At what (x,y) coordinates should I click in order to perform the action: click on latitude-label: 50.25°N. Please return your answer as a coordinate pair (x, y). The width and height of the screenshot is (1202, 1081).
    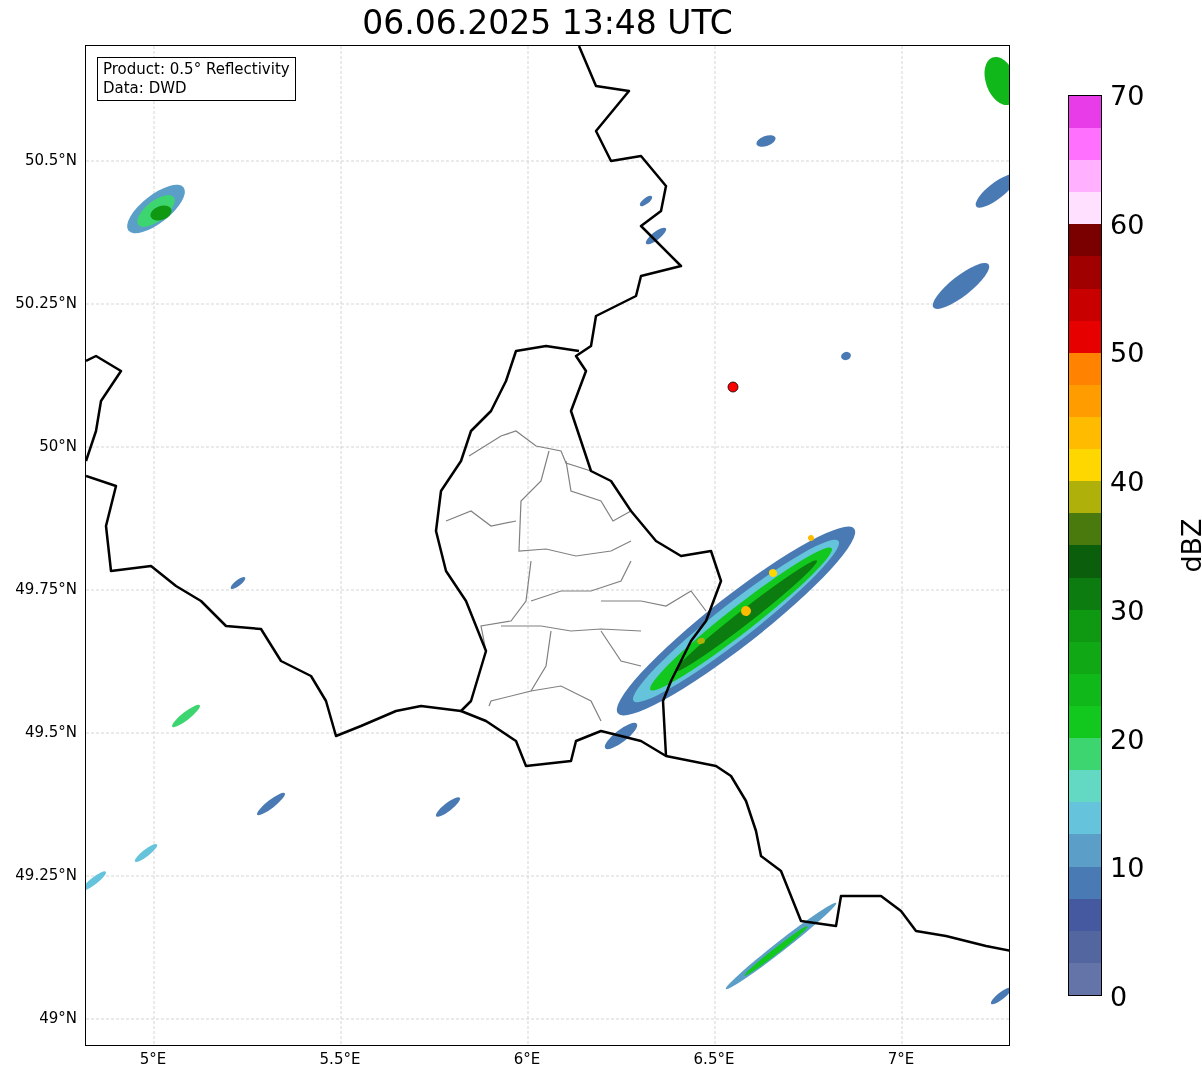
    Looking at the image, I should click on (46, 303).